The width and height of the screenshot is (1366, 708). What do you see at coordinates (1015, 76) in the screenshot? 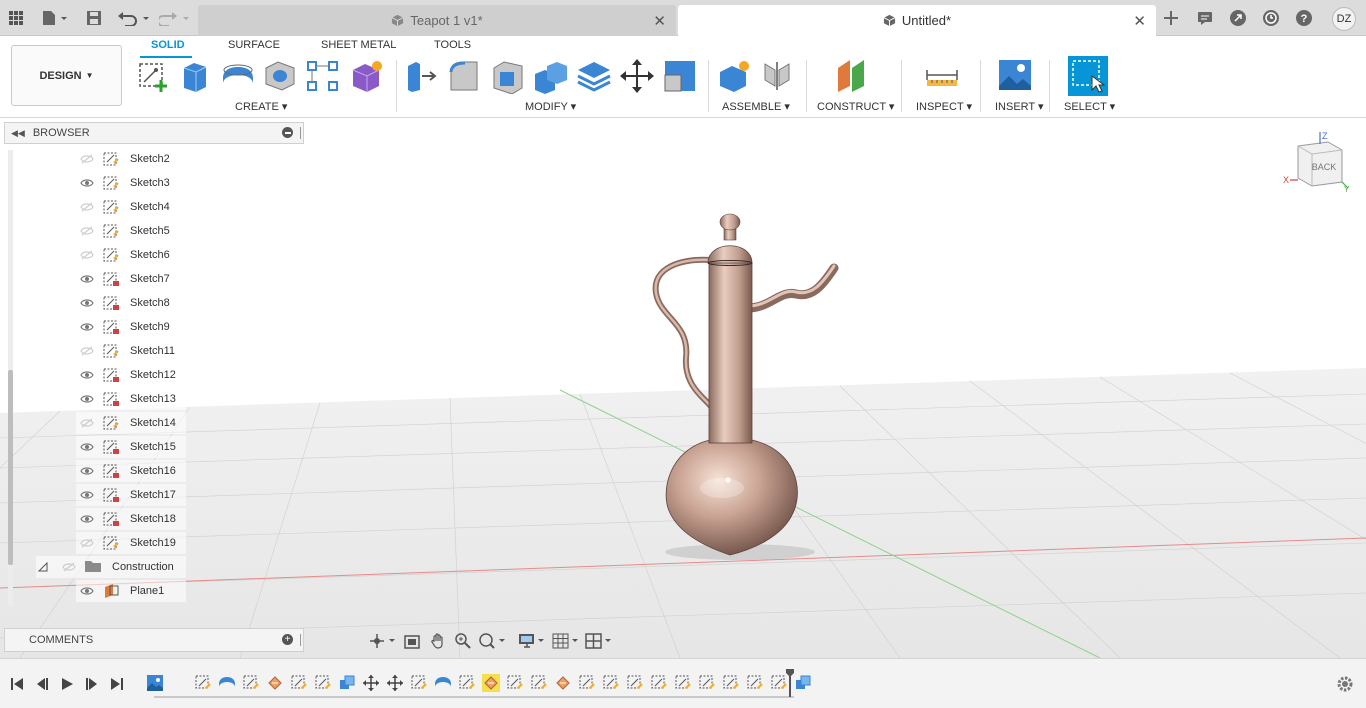
I see `insert-image-icon` at bounding box center [1015, 76].